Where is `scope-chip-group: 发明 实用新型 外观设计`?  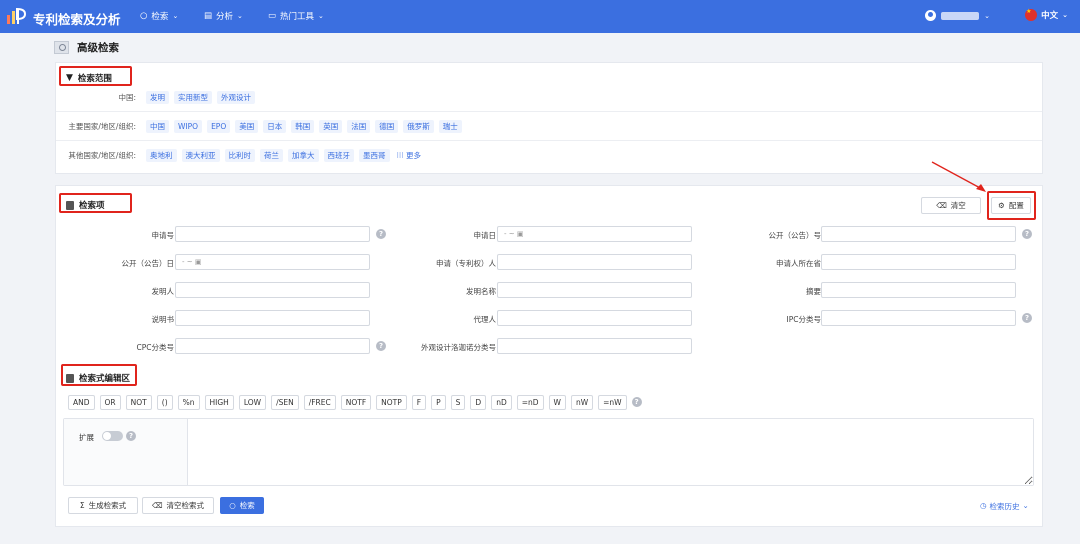 scope-chip-group: 发明 实用新型 外观设计 is located at coordinates (203, 97).